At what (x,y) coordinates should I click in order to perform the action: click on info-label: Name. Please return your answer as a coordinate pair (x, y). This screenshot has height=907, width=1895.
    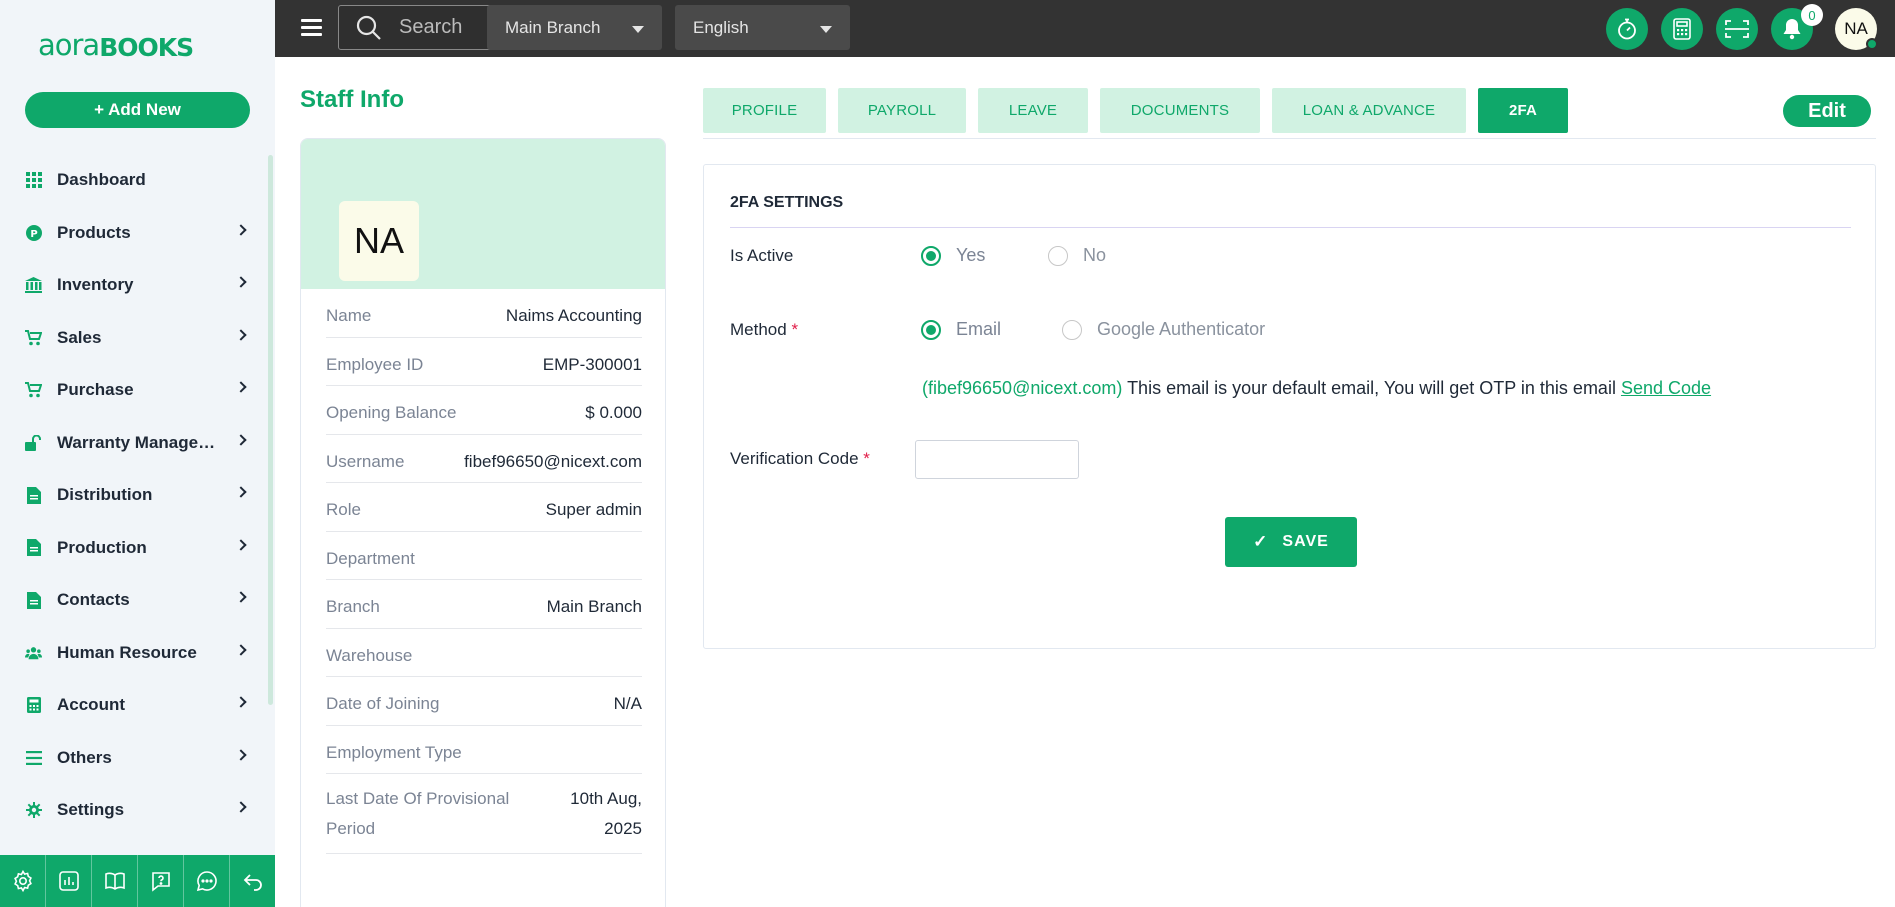
    Looking at the image, I should click on (349, 315).